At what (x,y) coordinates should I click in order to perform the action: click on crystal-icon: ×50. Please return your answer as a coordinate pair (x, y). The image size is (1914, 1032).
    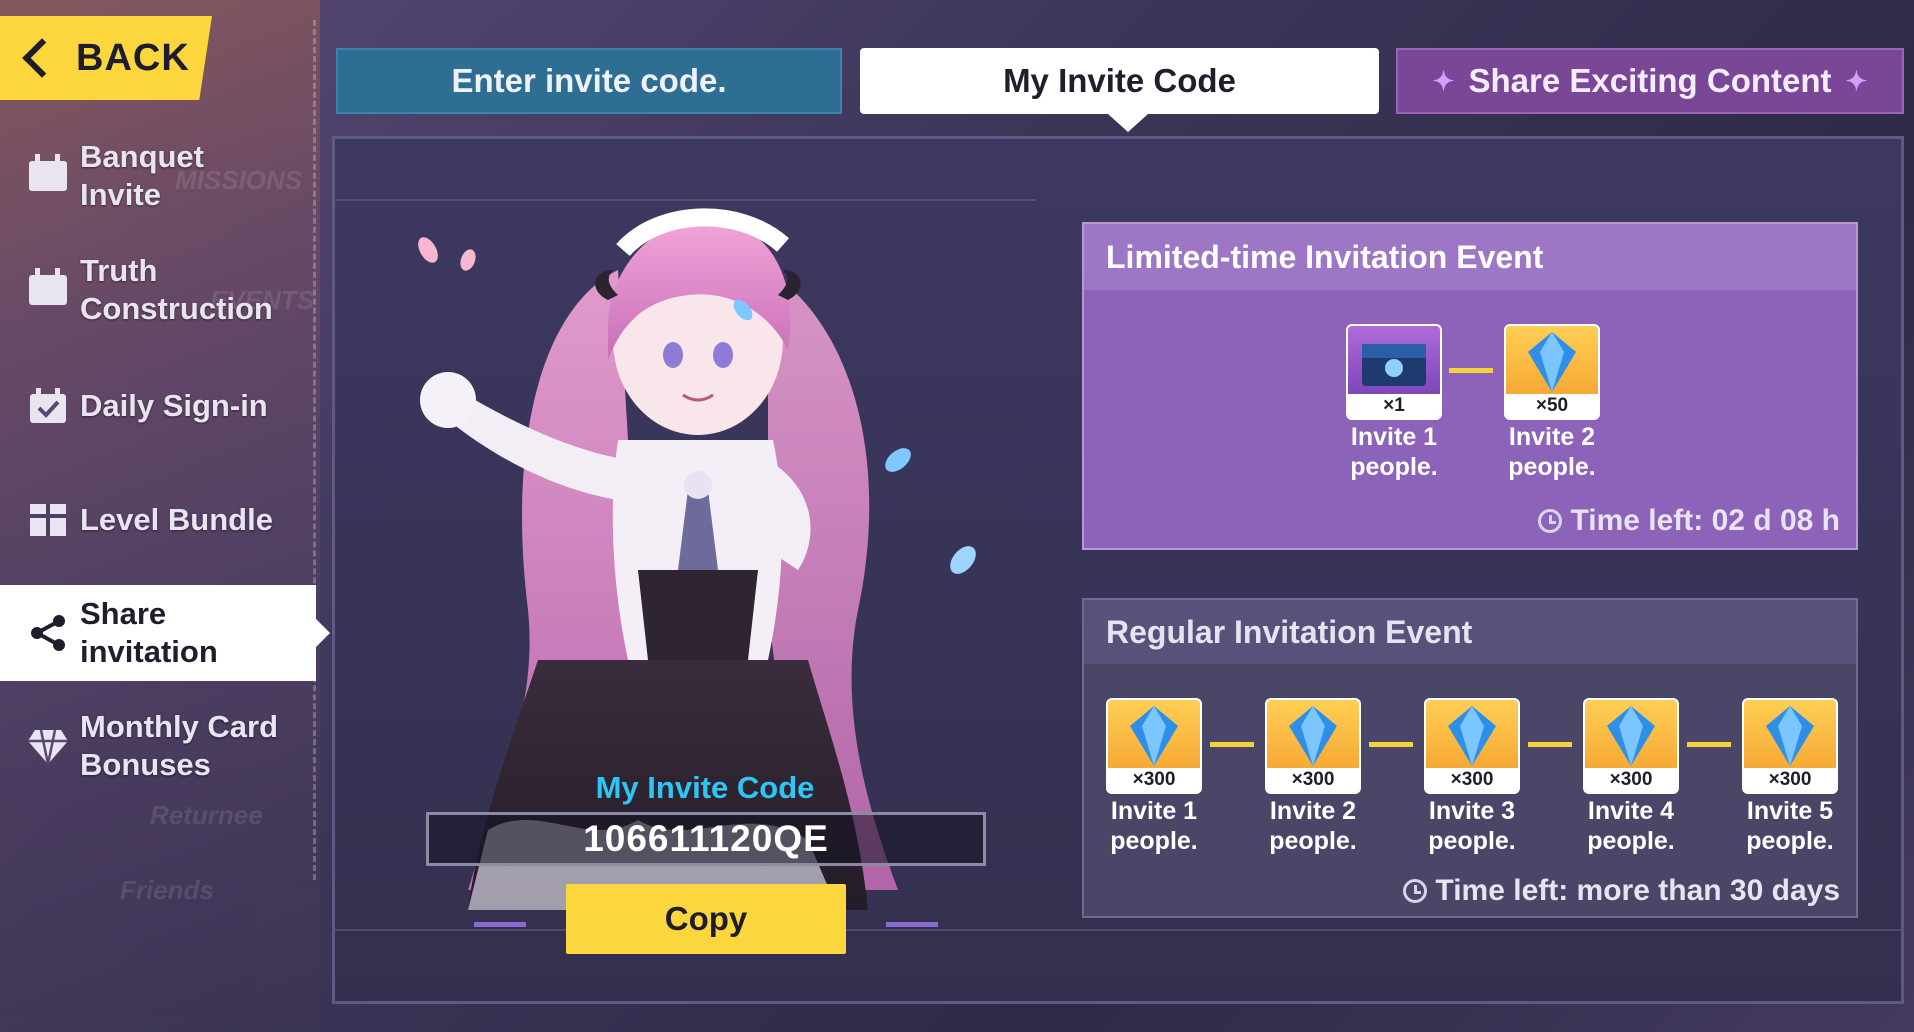
    Looking at the image, I should click on (1552, 372).